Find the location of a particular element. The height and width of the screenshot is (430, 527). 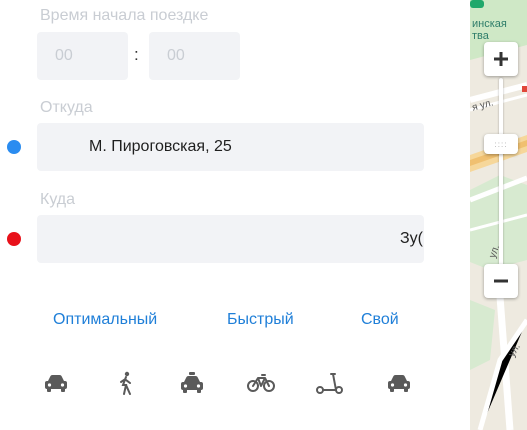

zoom-in-button is located at coordinates (501, 59).